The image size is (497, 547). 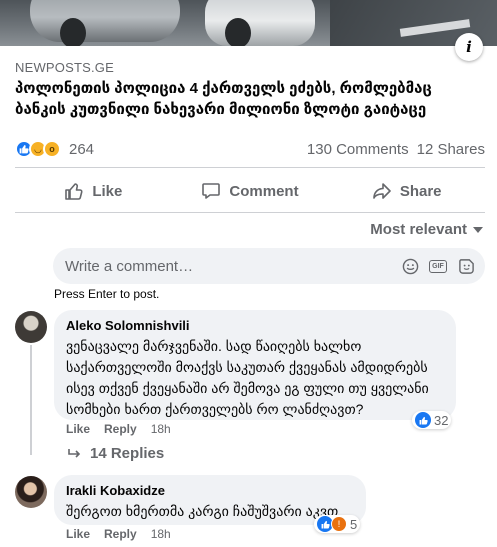 I want to click on caret-down-icon, so click(x=478, y=229).